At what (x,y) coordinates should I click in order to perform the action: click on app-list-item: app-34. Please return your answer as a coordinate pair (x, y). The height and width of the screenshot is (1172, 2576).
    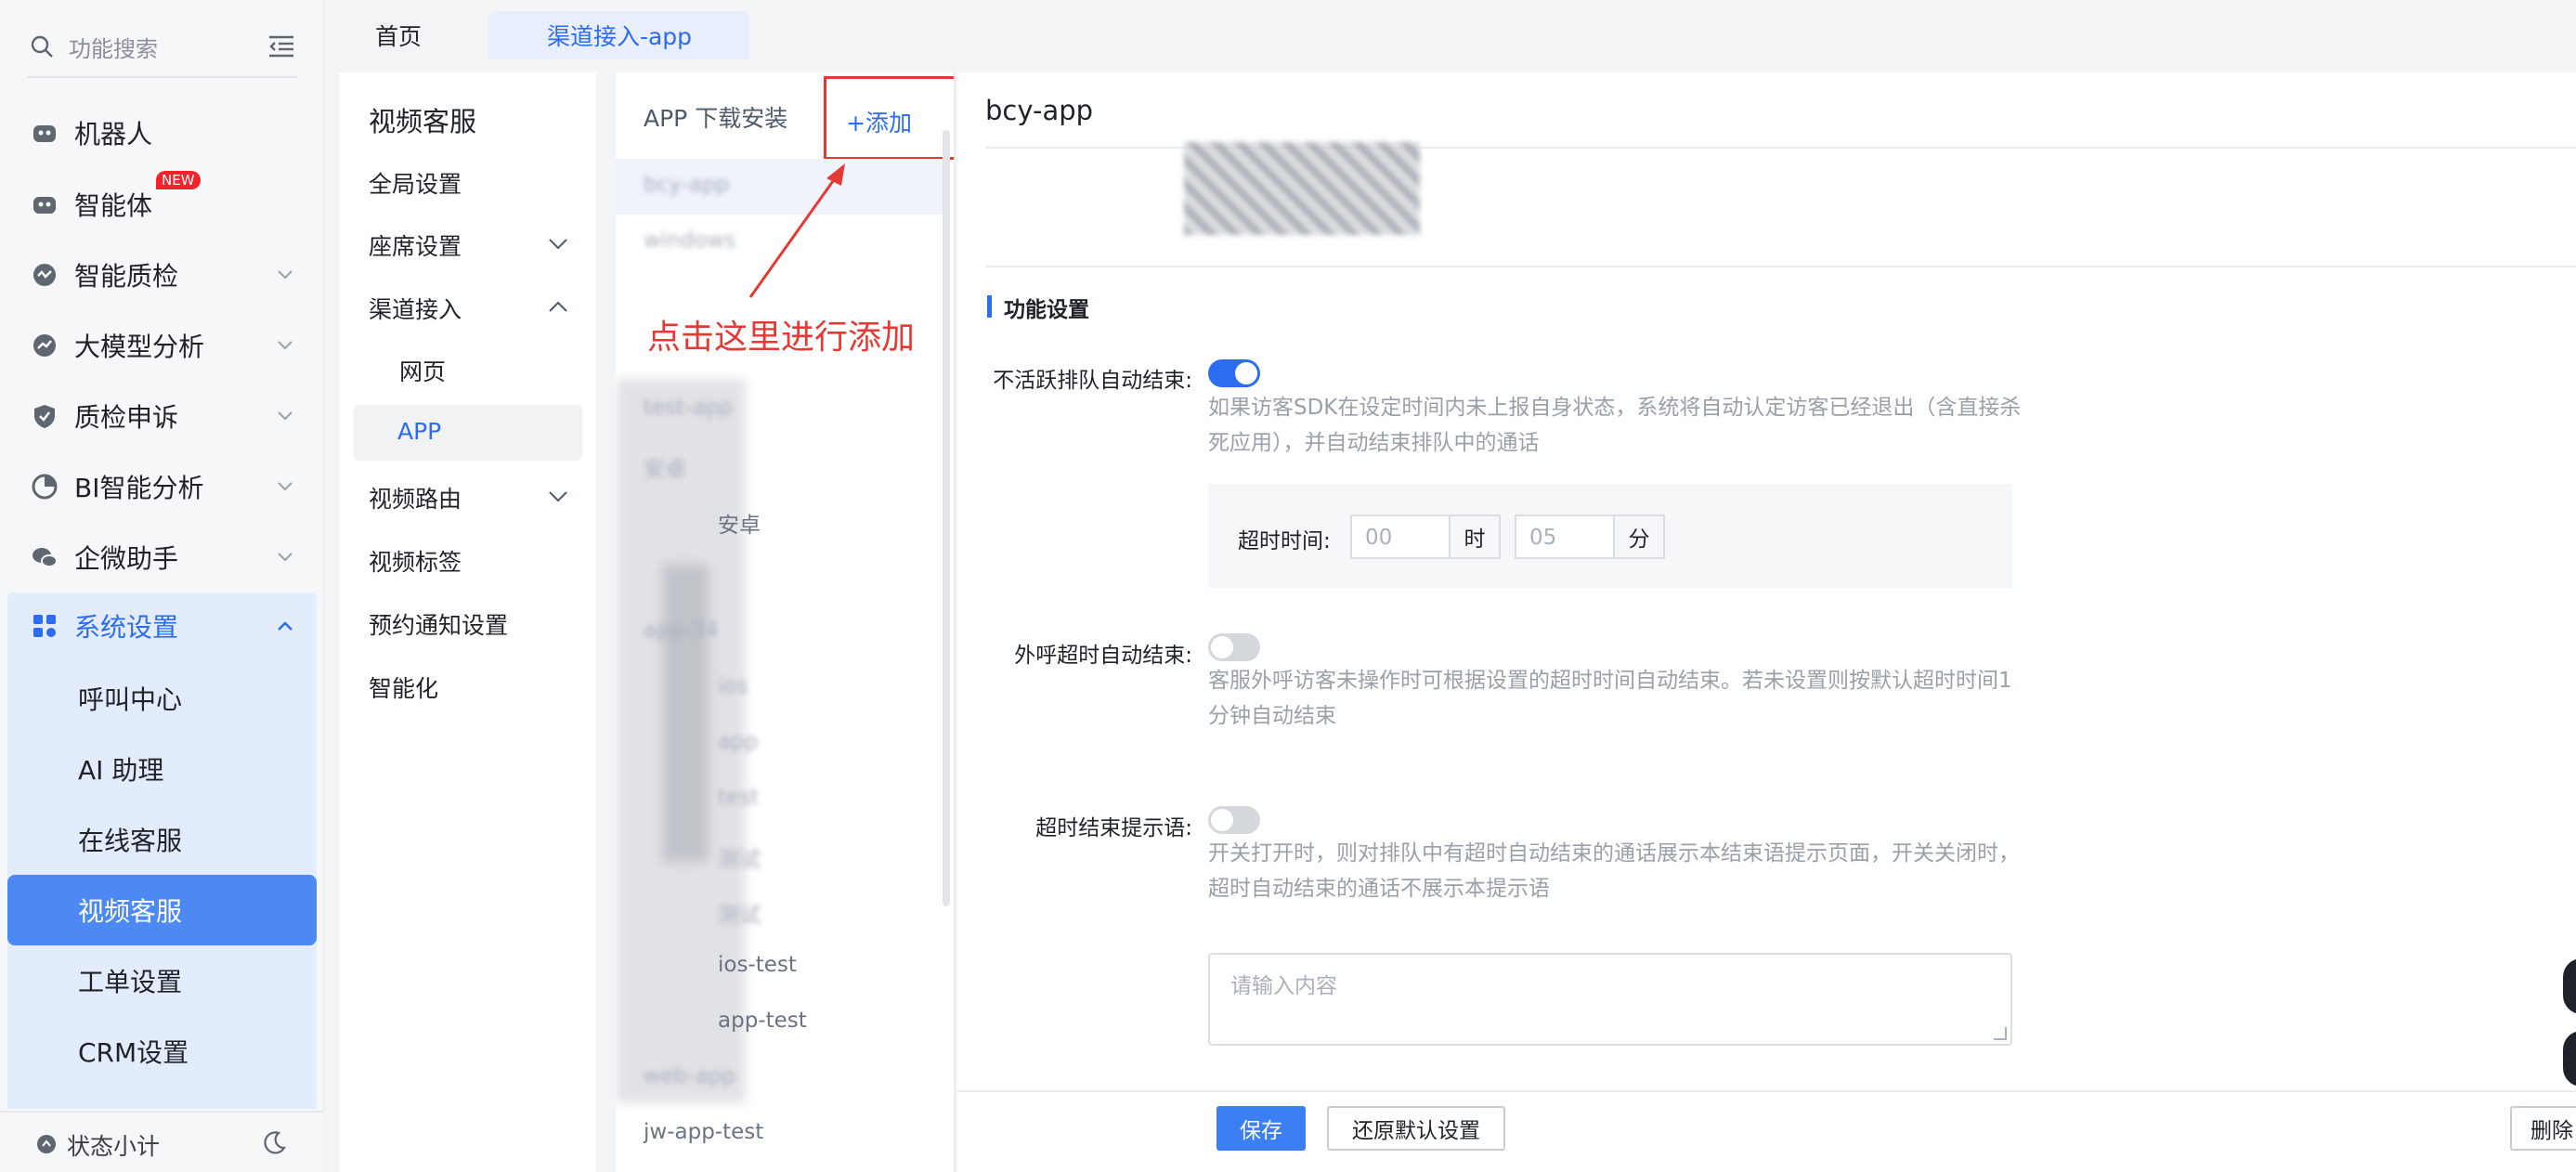
    Looking at the image, I should click on (782, 632).